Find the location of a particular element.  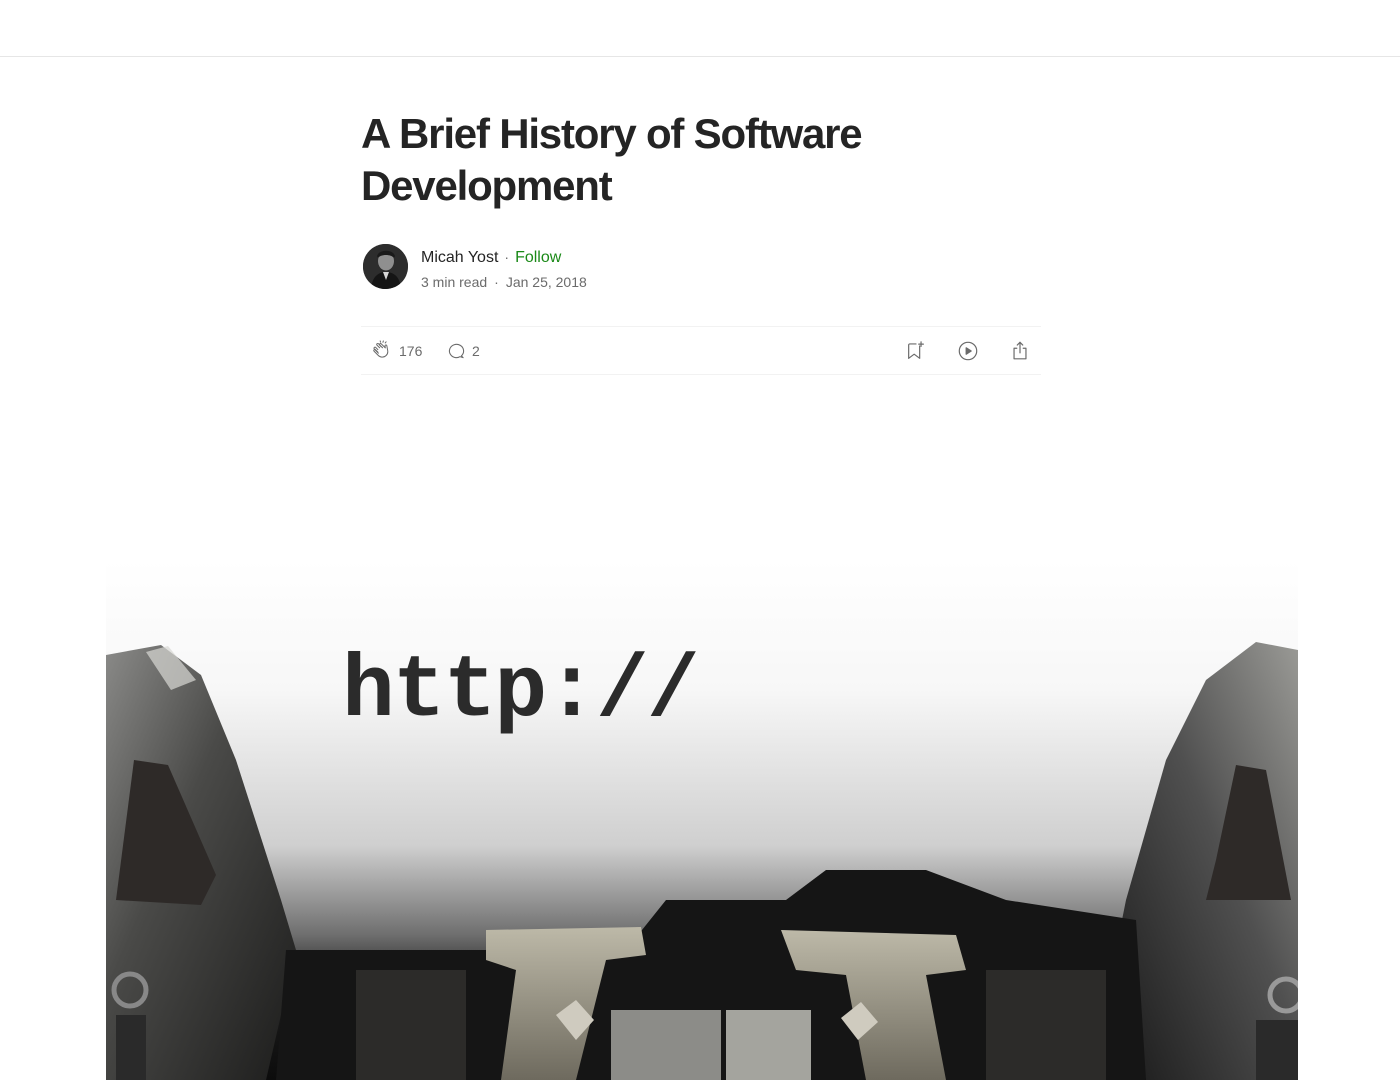

clap-icon is located at coordinates (382, 350).